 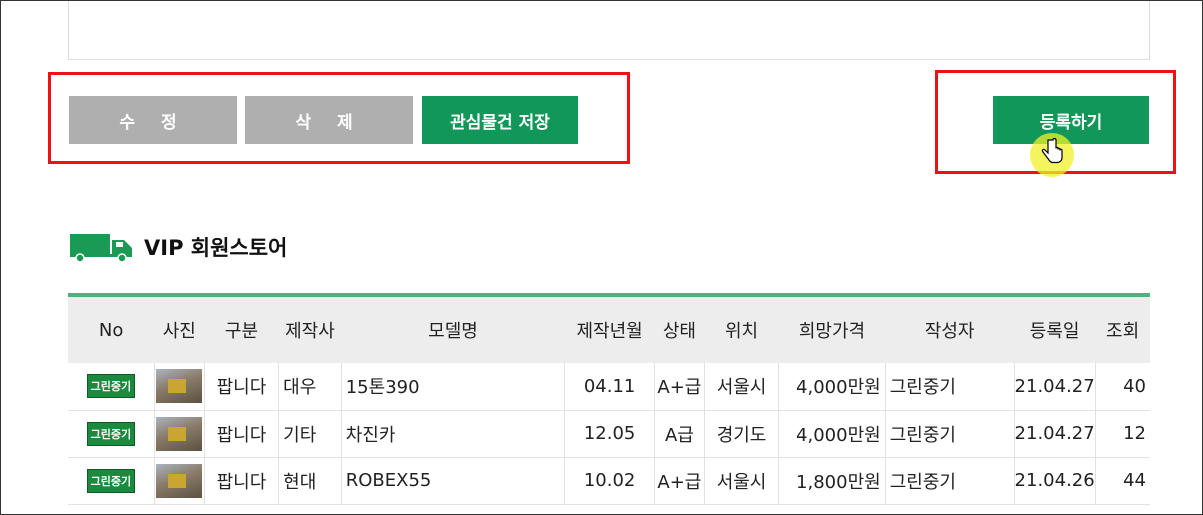 I want to click on cell-maker: 대우, so click(x=310, y=386).